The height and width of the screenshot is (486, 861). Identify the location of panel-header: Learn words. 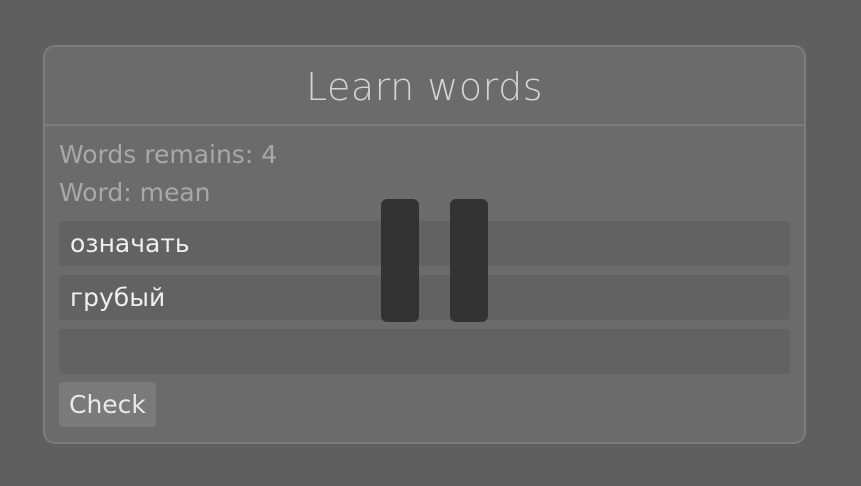
(424, 86).